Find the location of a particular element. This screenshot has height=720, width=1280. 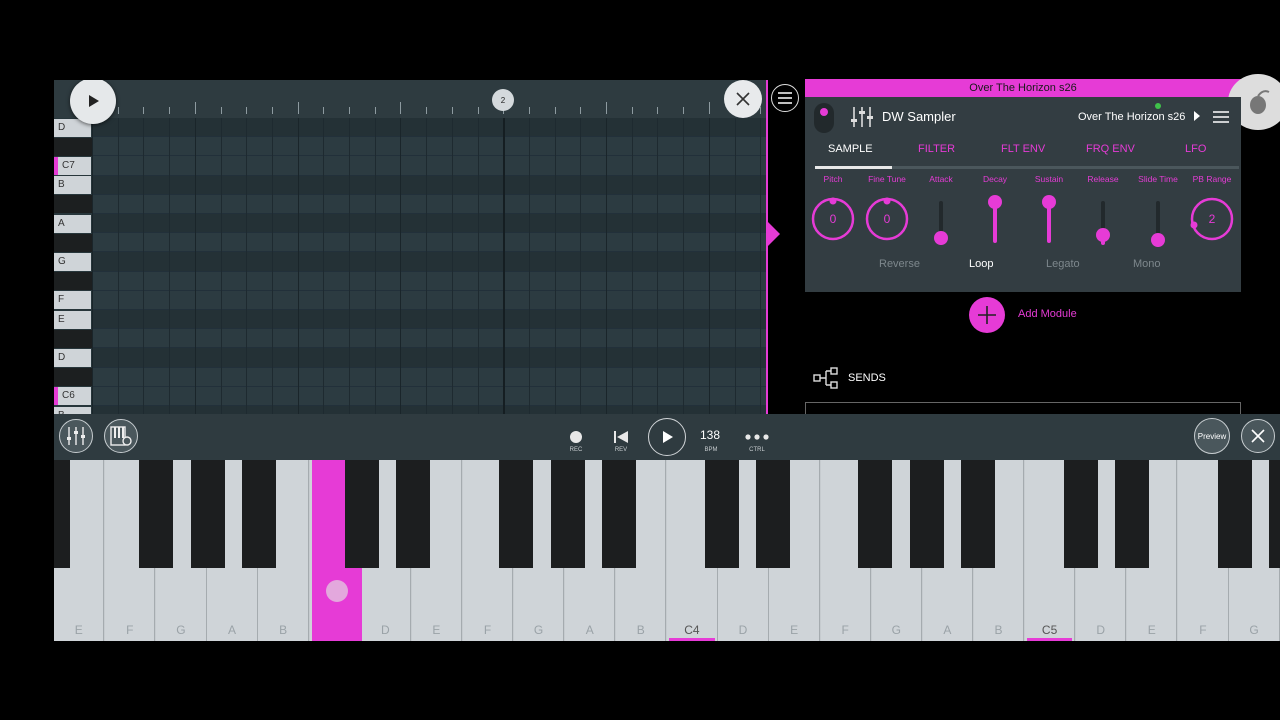

legato-option: Legato is located at coordinates (1063, 264).